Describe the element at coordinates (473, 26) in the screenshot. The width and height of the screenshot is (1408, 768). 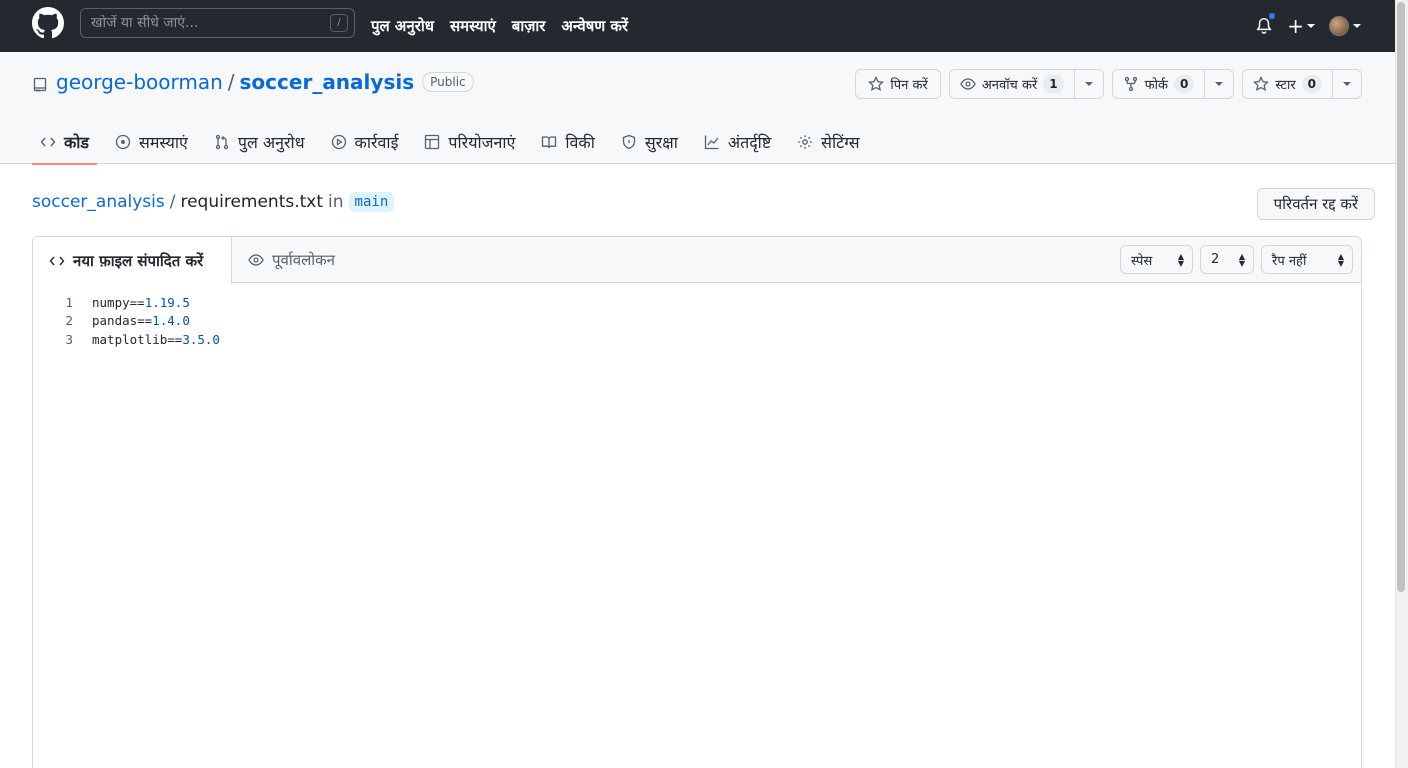
I see `nav-issues: समस्याएं` at that location.